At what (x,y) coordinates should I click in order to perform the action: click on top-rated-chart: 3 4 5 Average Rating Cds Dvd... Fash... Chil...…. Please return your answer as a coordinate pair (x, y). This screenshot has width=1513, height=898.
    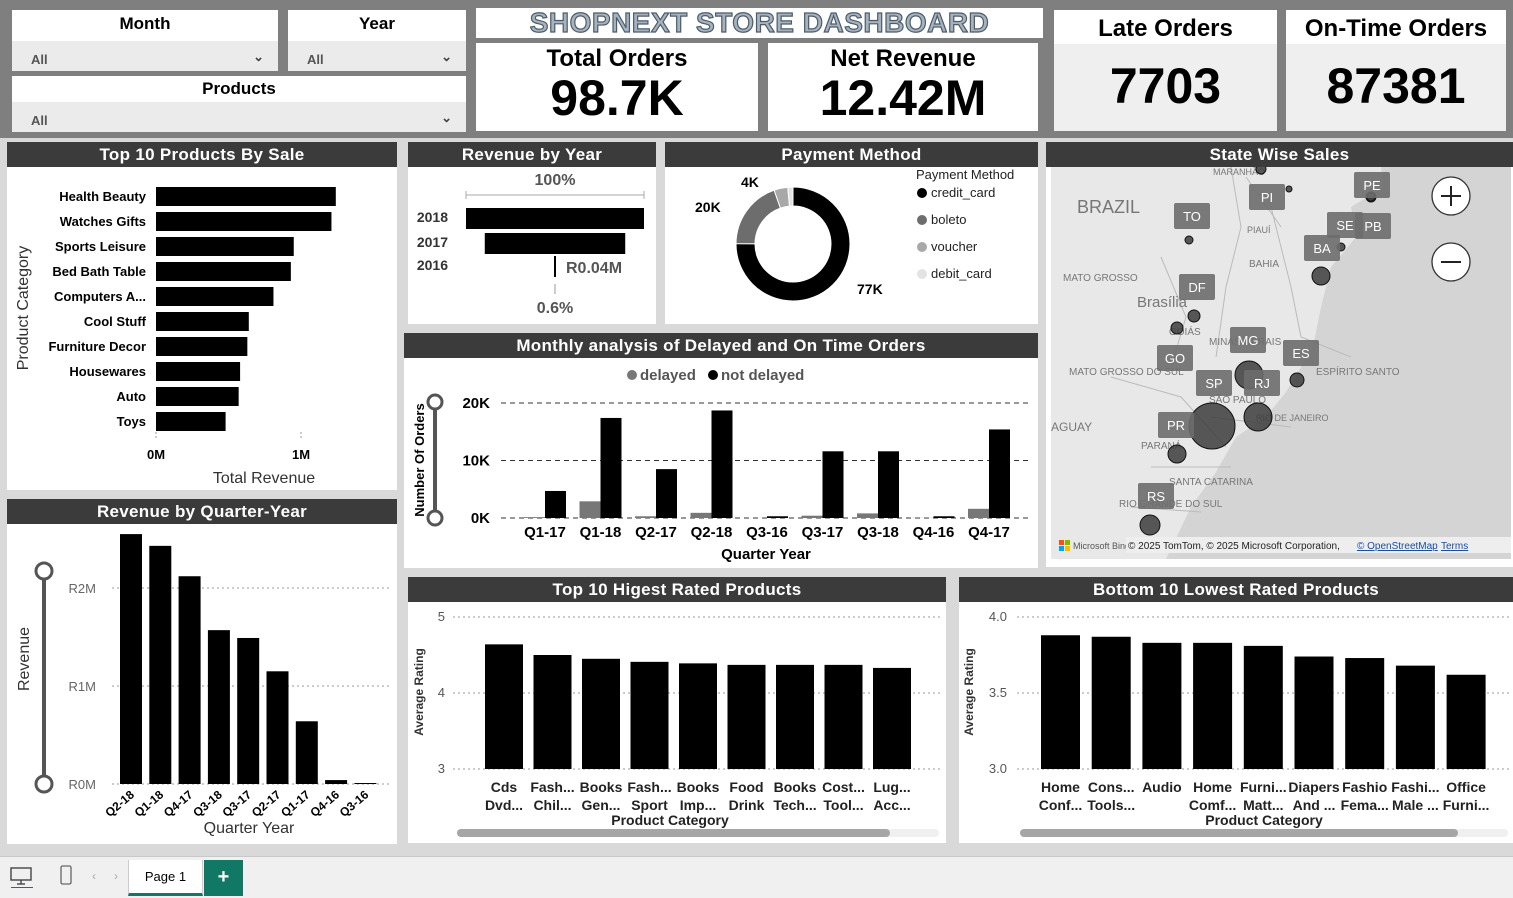
    Looking at the image, I should click on (677, 723).